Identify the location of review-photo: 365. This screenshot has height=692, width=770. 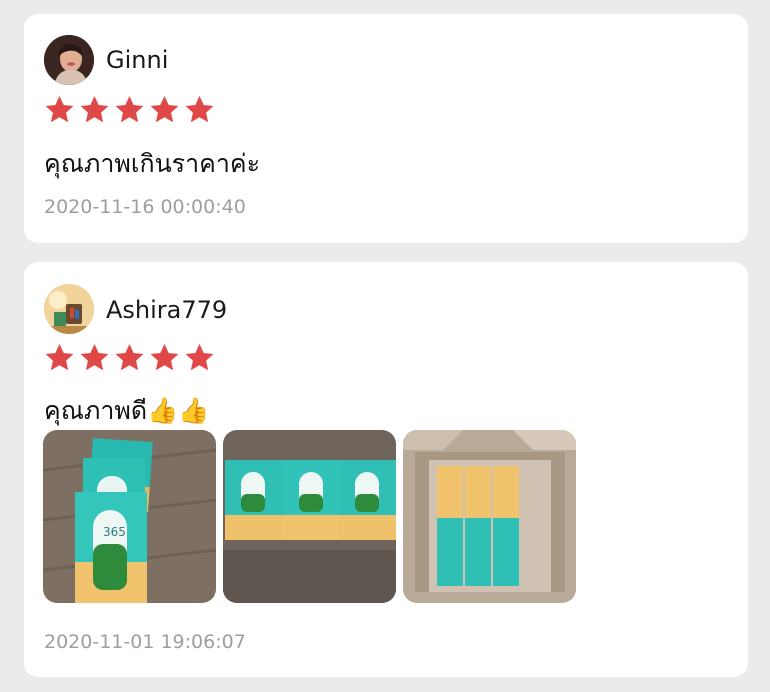
(129, 516).